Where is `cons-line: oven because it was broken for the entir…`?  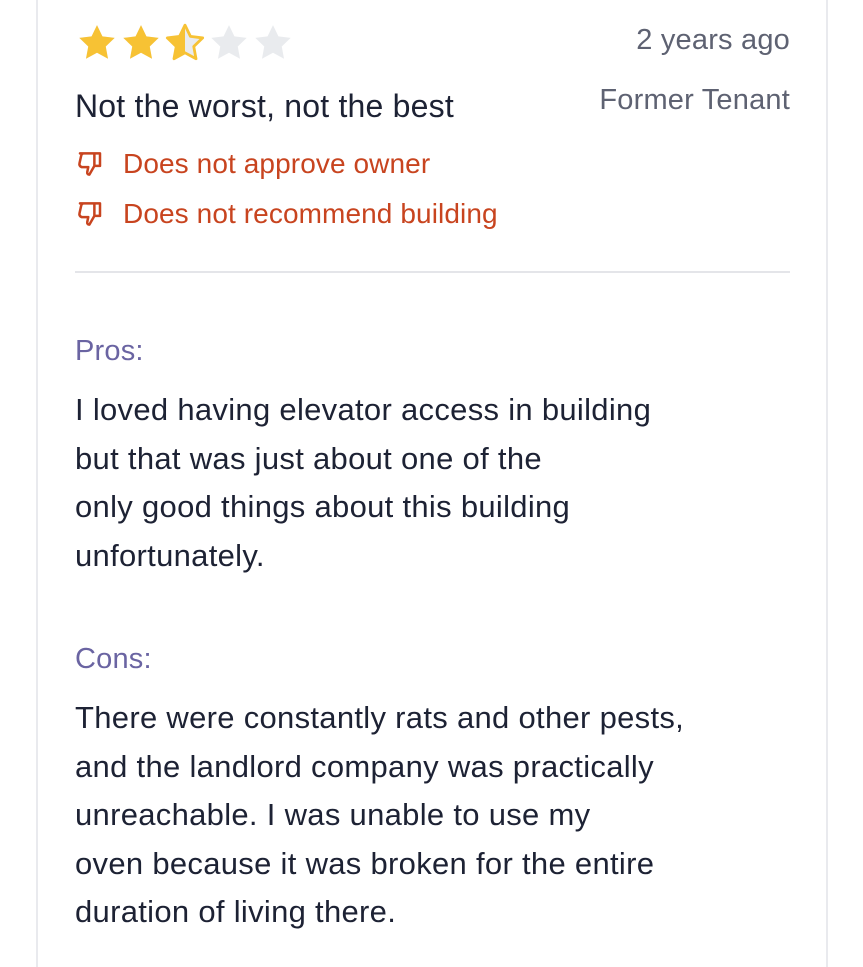 cons-line: oven because it was broken for the entir… is located at coordinates (365, 863).